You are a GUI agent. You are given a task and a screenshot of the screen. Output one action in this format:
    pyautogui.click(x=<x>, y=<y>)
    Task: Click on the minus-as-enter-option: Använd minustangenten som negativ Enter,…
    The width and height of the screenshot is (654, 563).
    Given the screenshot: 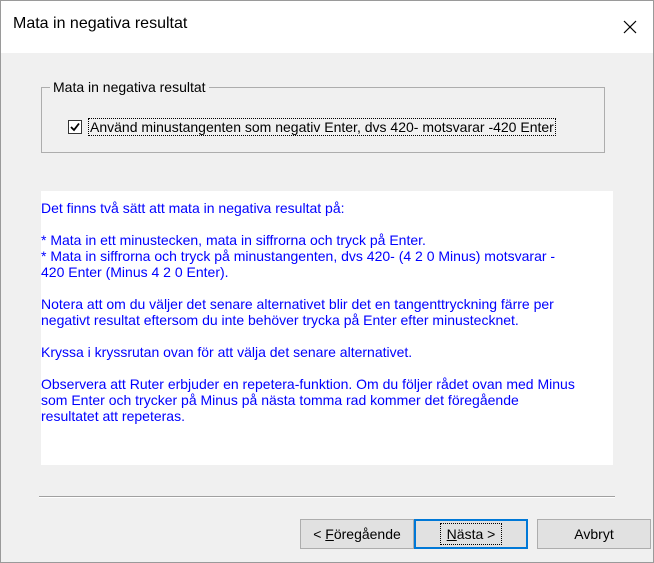 What is the action you would take?
    pyautogui.click(x=312, y=127)
    